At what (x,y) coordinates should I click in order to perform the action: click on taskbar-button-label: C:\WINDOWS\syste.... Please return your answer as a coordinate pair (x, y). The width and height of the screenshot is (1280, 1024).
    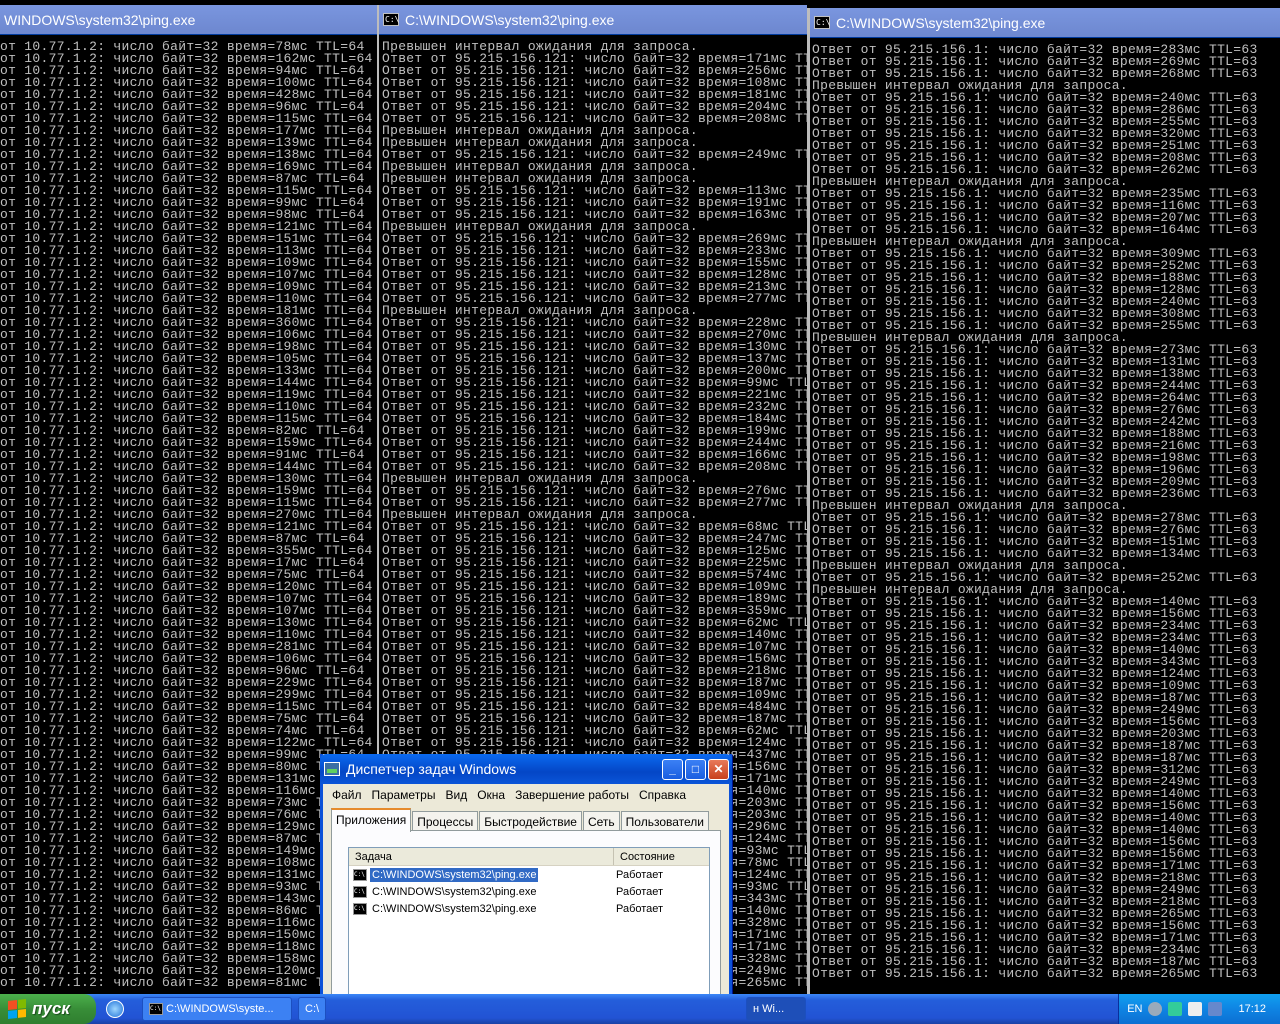
    Looking at the image, I should click on (220, 1009).